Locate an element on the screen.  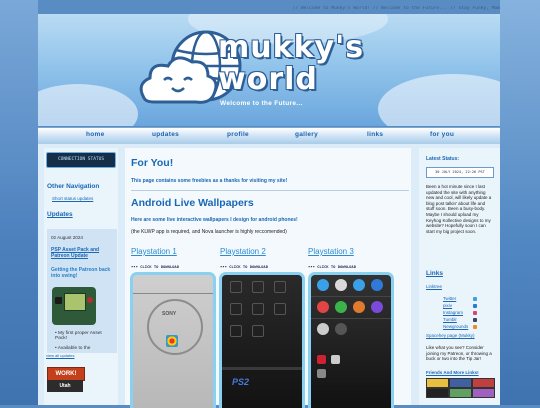
spacehey-link: Spacehey page (Mukky) is located at coordinates (450, 335).